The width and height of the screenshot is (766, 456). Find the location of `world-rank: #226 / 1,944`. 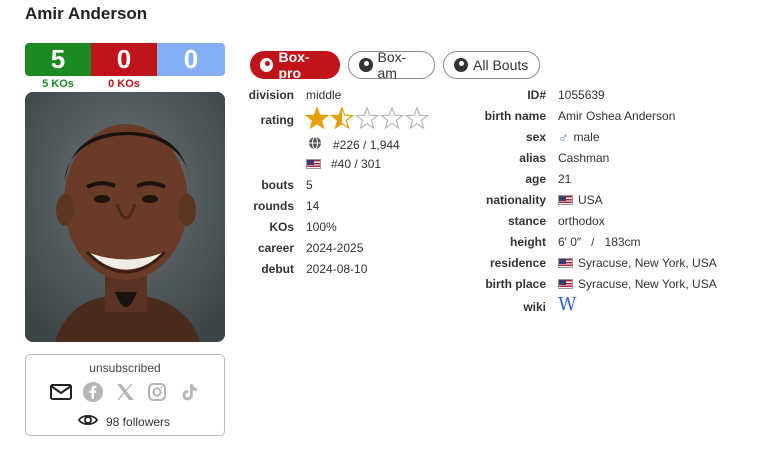

world-rank: #226 / 1,944 is located at coordinates (354, 144).